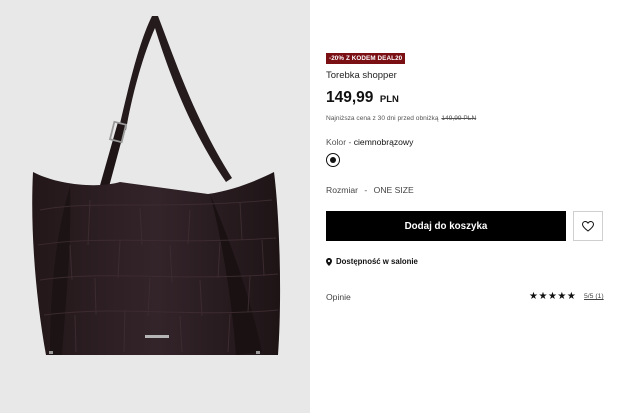  I want to click on add-to-cart-button: Dodaj do koszyka, so click(446, 226).